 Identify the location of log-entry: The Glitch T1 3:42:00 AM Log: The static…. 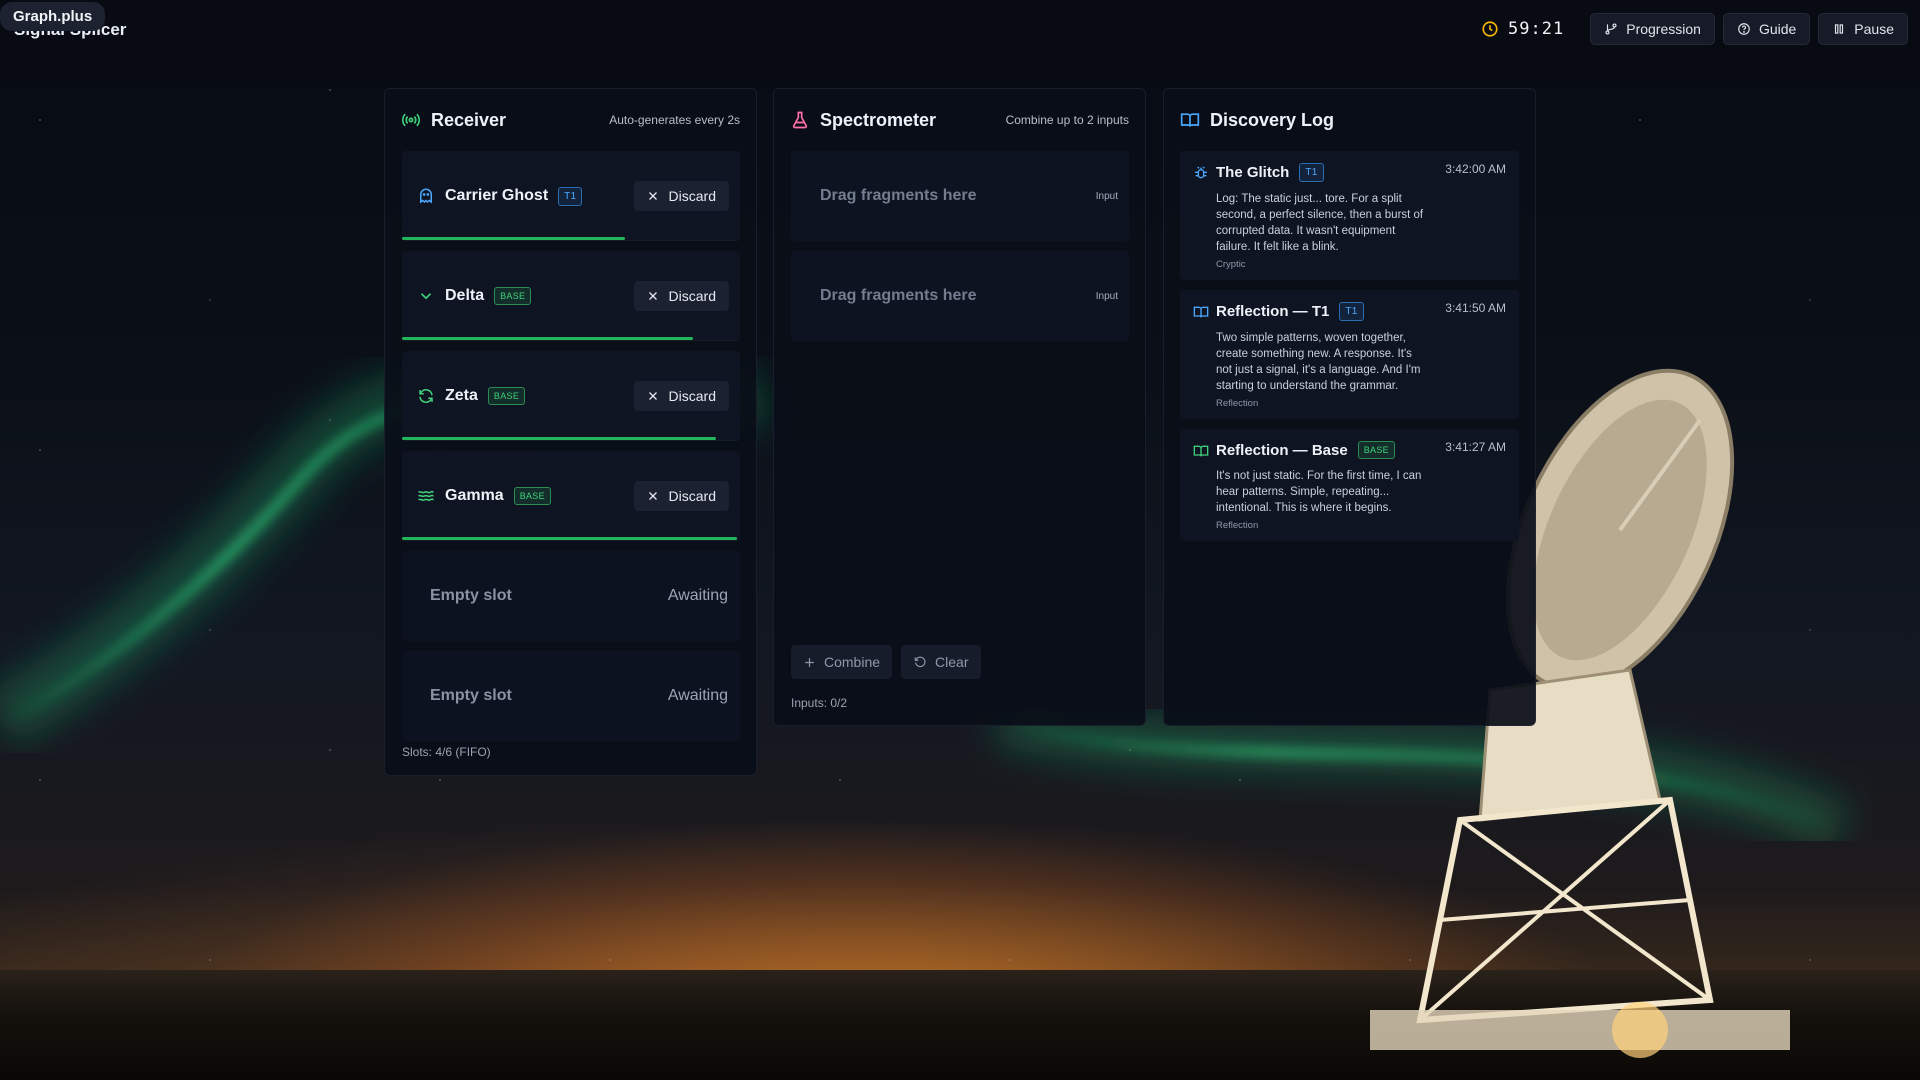
(1349, 215).